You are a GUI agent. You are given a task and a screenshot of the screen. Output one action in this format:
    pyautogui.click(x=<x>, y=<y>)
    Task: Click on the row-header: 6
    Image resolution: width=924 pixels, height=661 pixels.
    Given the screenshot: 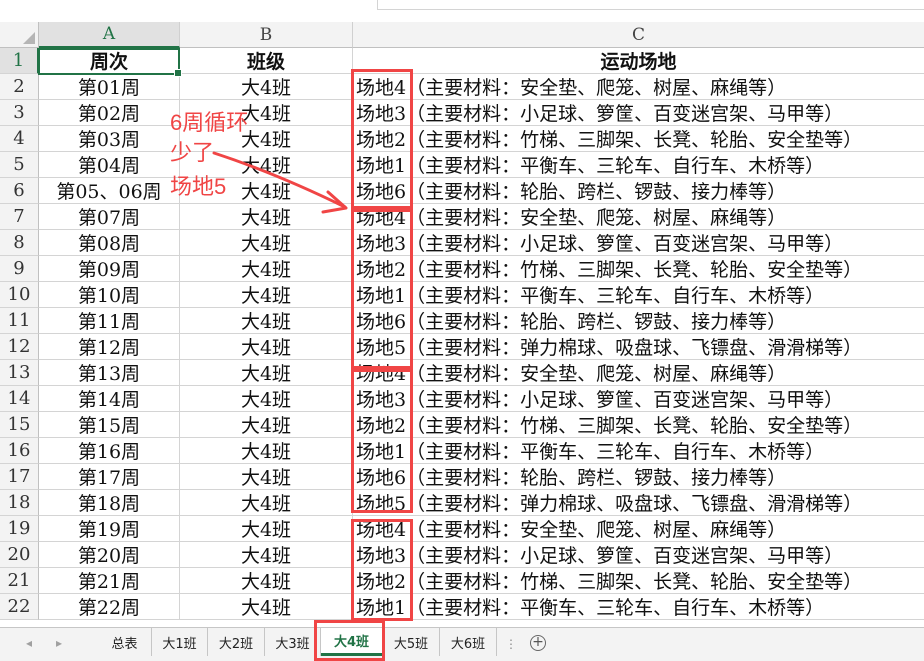 What is the action you would take?
    pyautogui.click(x=19, y=191)
    